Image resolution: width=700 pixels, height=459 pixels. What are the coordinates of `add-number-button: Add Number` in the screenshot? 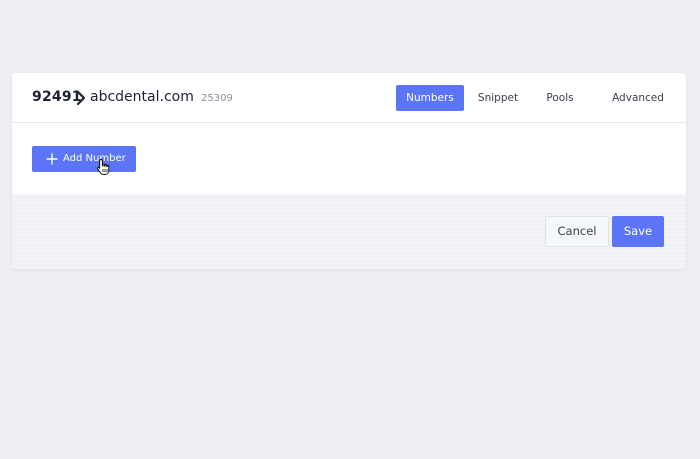 It's located at (84, 159).